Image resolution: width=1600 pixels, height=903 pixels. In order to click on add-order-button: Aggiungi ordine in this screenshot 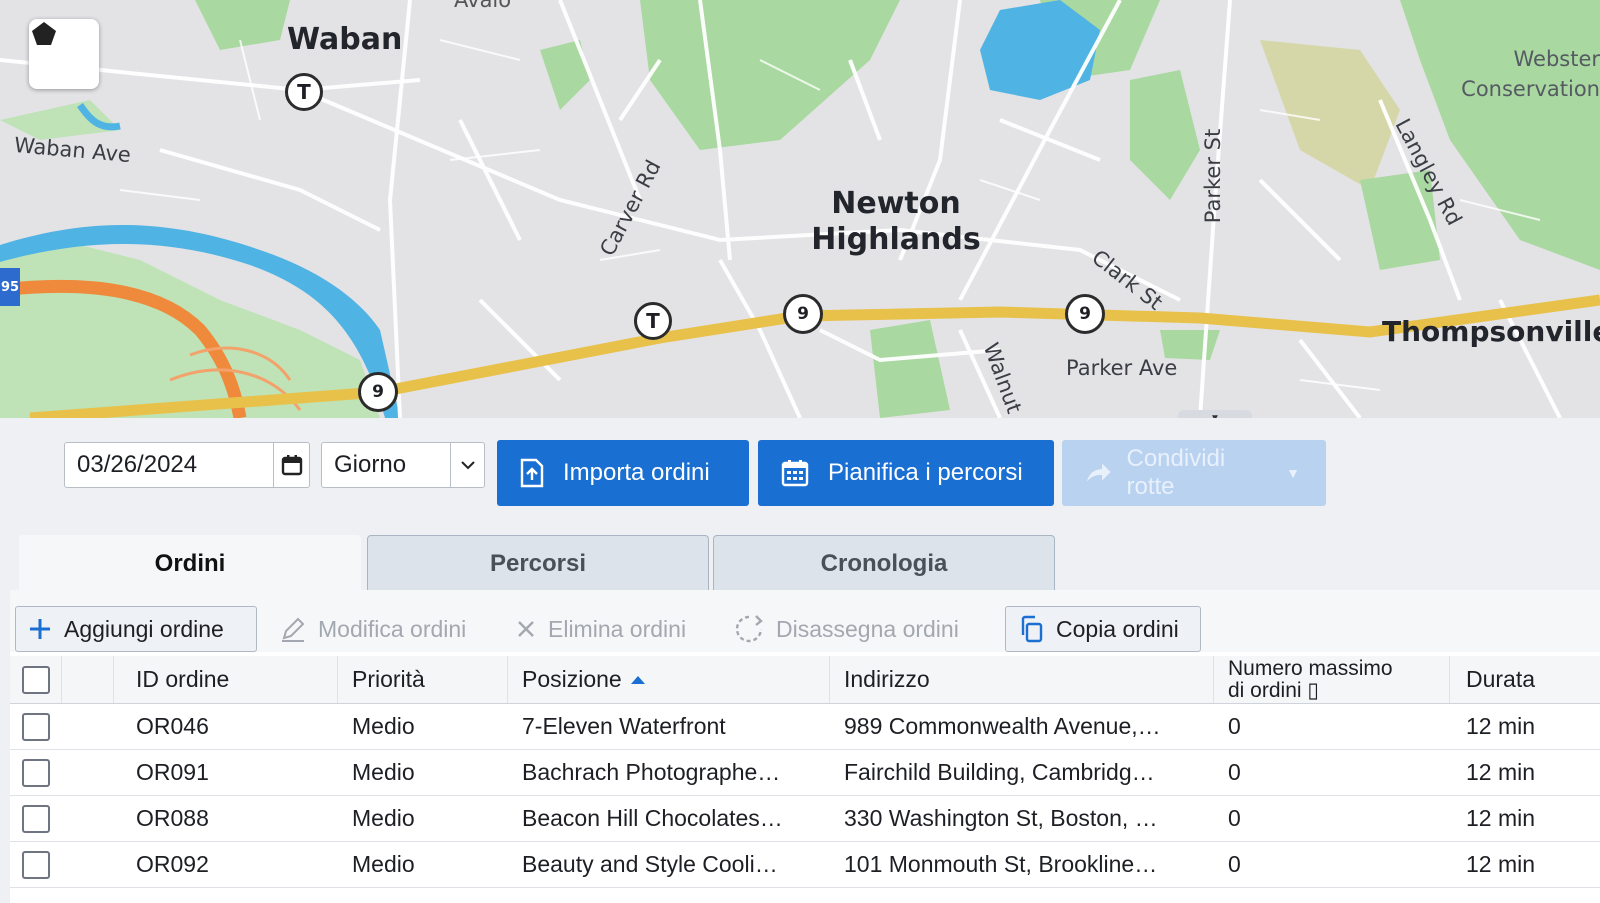, I will do `click(136, 629)`.